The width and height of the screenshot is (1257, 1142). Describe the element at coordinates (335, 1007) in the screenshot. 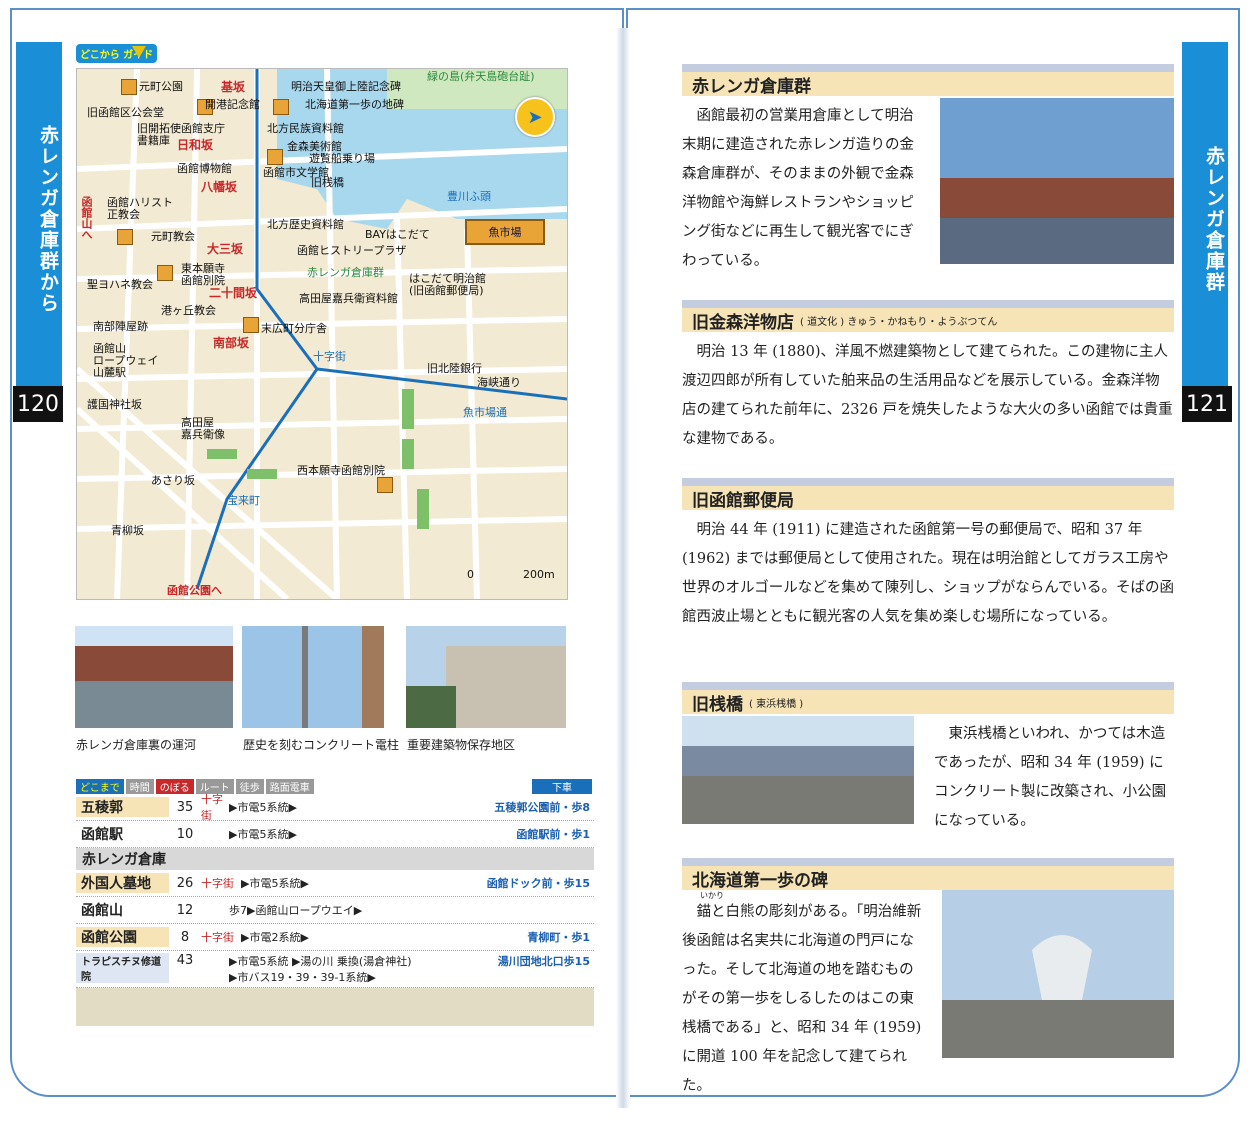

I see `route-footer-band` at that location.